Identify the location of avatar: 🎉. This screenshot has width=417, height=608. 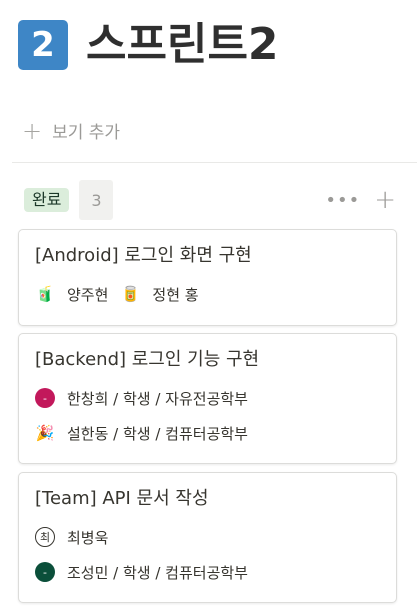
(45, 433).